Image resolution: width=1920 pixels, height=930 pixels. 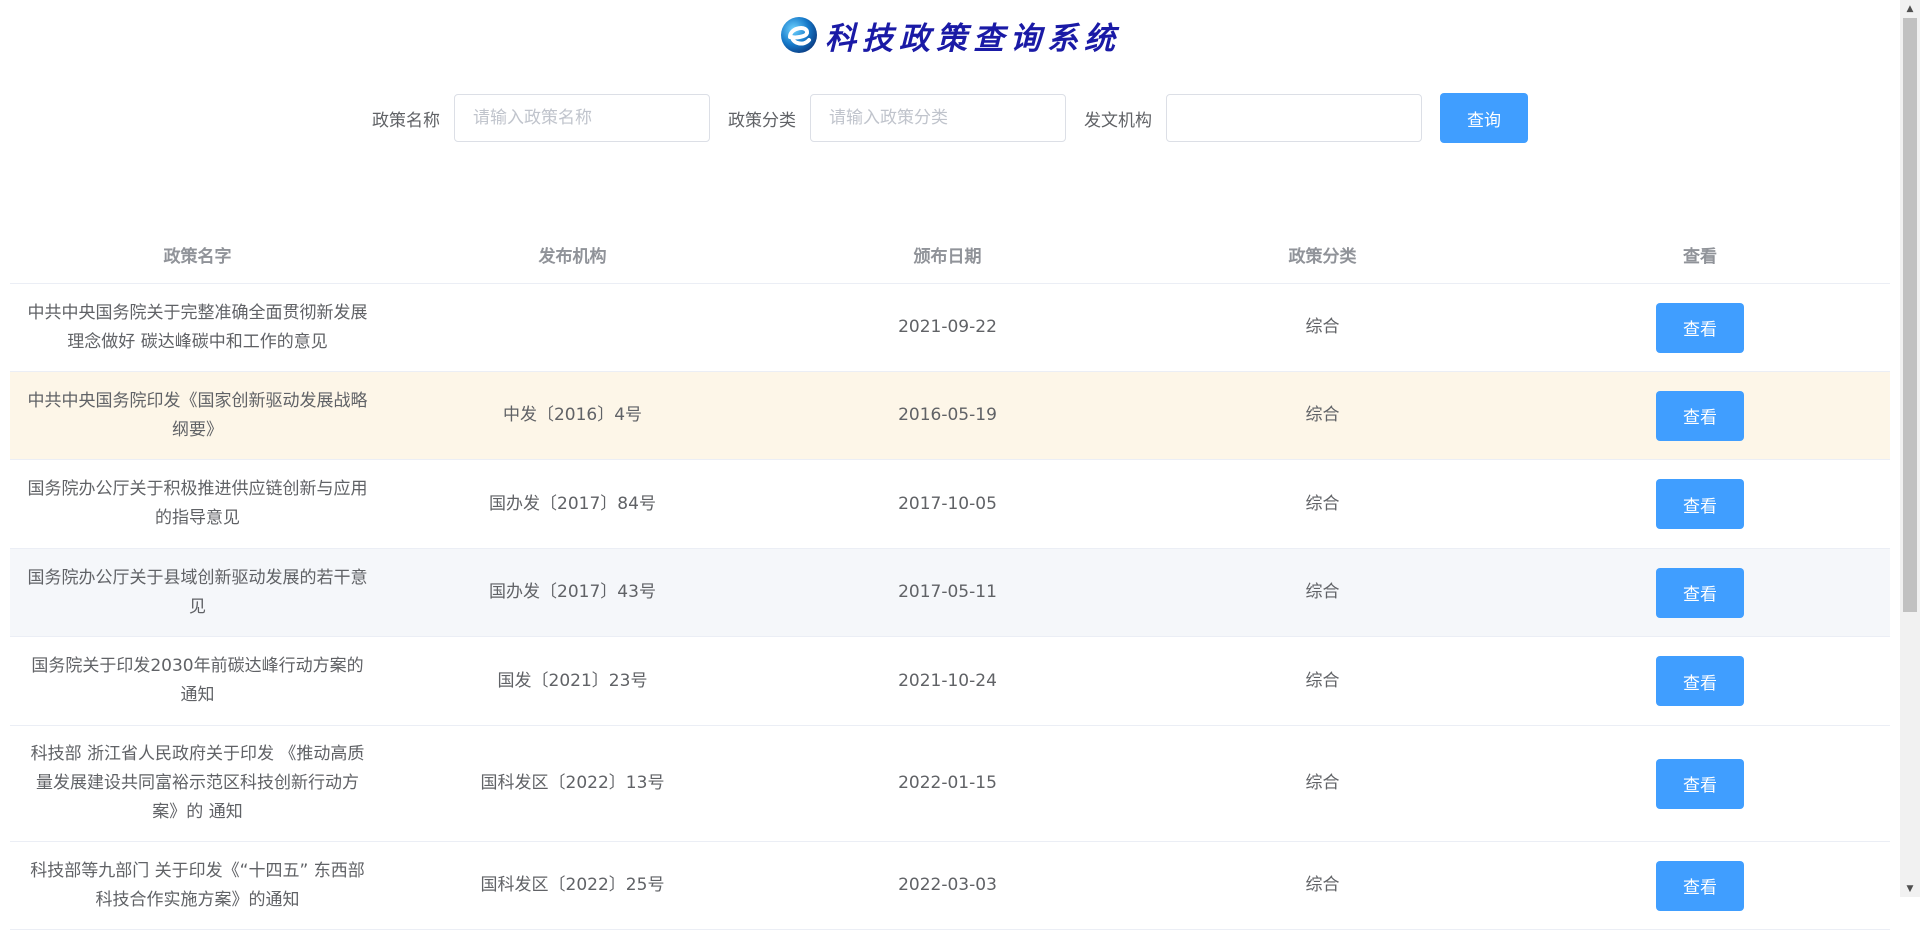 I want to click on cell-policy-name: 国务院办公厅关于积极推进供应链创新与应用的指导意见, so click(x=197, y=504).